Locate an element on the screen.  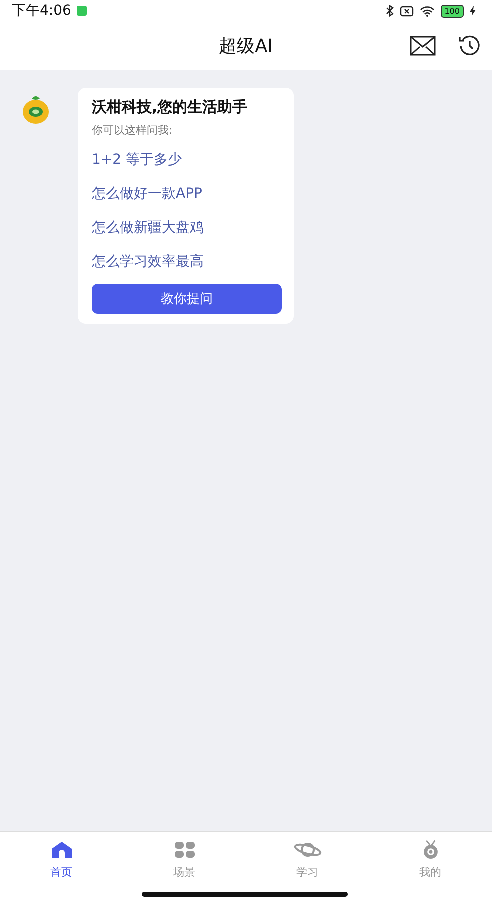
status-time: 下午4:06 is located at coordinates (42, 11).